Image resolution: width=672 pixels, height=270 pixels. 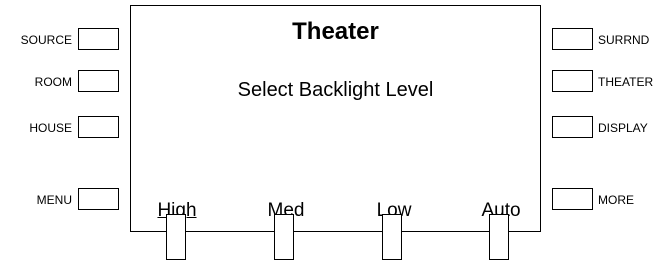 I want to click on house-button, so click(x=98, y=127).